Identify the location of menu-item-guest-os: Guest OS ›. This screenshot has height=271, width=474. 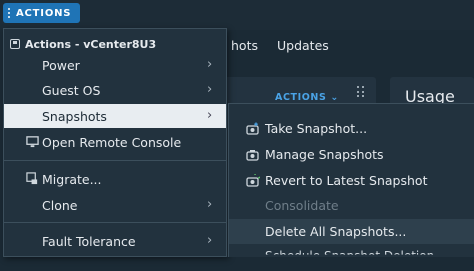
(115, 90).